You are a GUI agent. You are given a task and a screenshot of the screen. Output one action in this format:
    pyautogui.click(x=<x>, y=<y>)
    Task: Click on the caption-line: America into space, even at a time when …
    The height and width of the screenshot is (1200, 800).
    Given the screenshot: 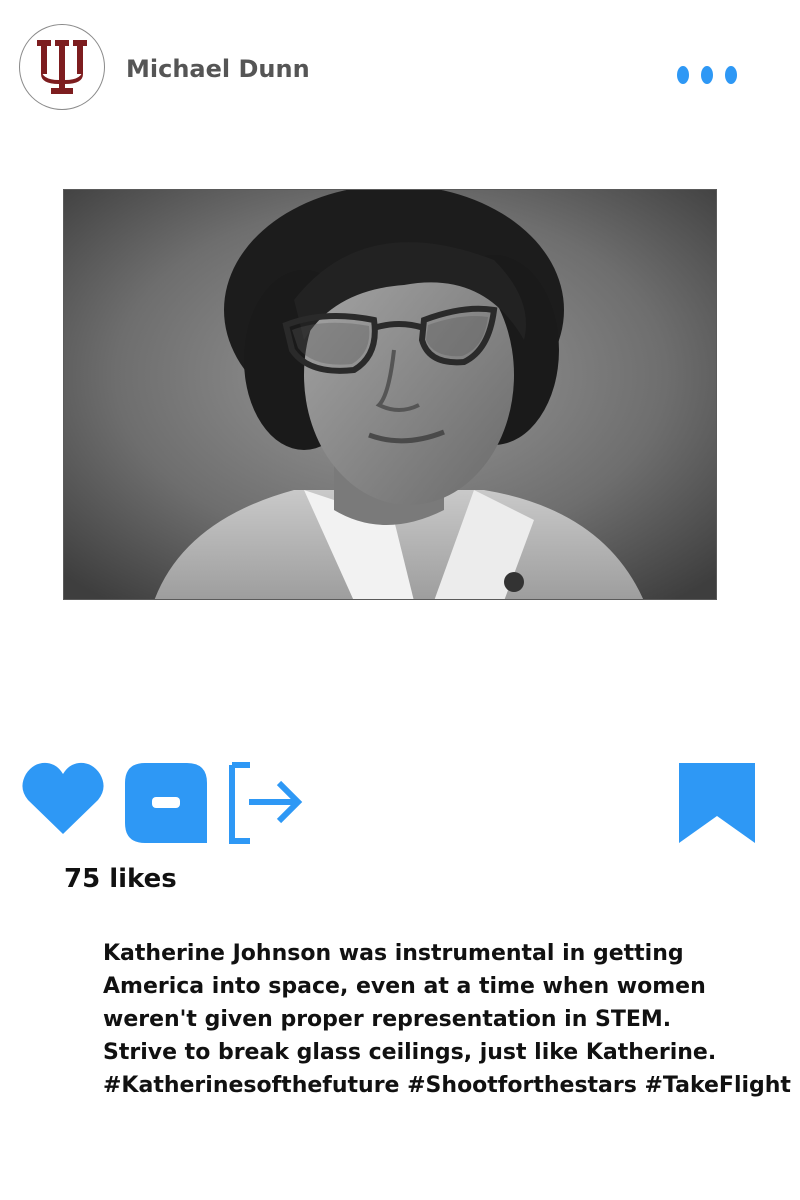 What is the action you would take?
    pyautogui.click(x=404, y=986)
    